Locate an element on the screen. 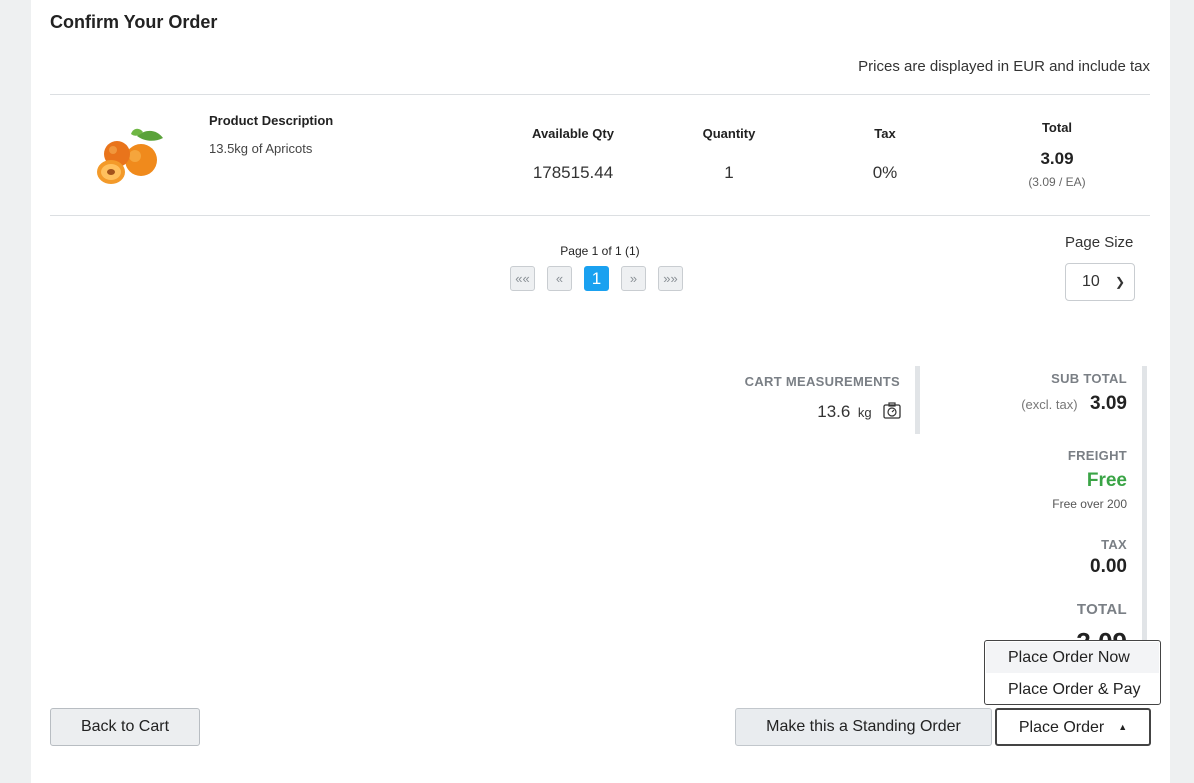 The width and height of the screenshot is (1194, 783). tax-label: TAX is located at coordinates (1114, 544).